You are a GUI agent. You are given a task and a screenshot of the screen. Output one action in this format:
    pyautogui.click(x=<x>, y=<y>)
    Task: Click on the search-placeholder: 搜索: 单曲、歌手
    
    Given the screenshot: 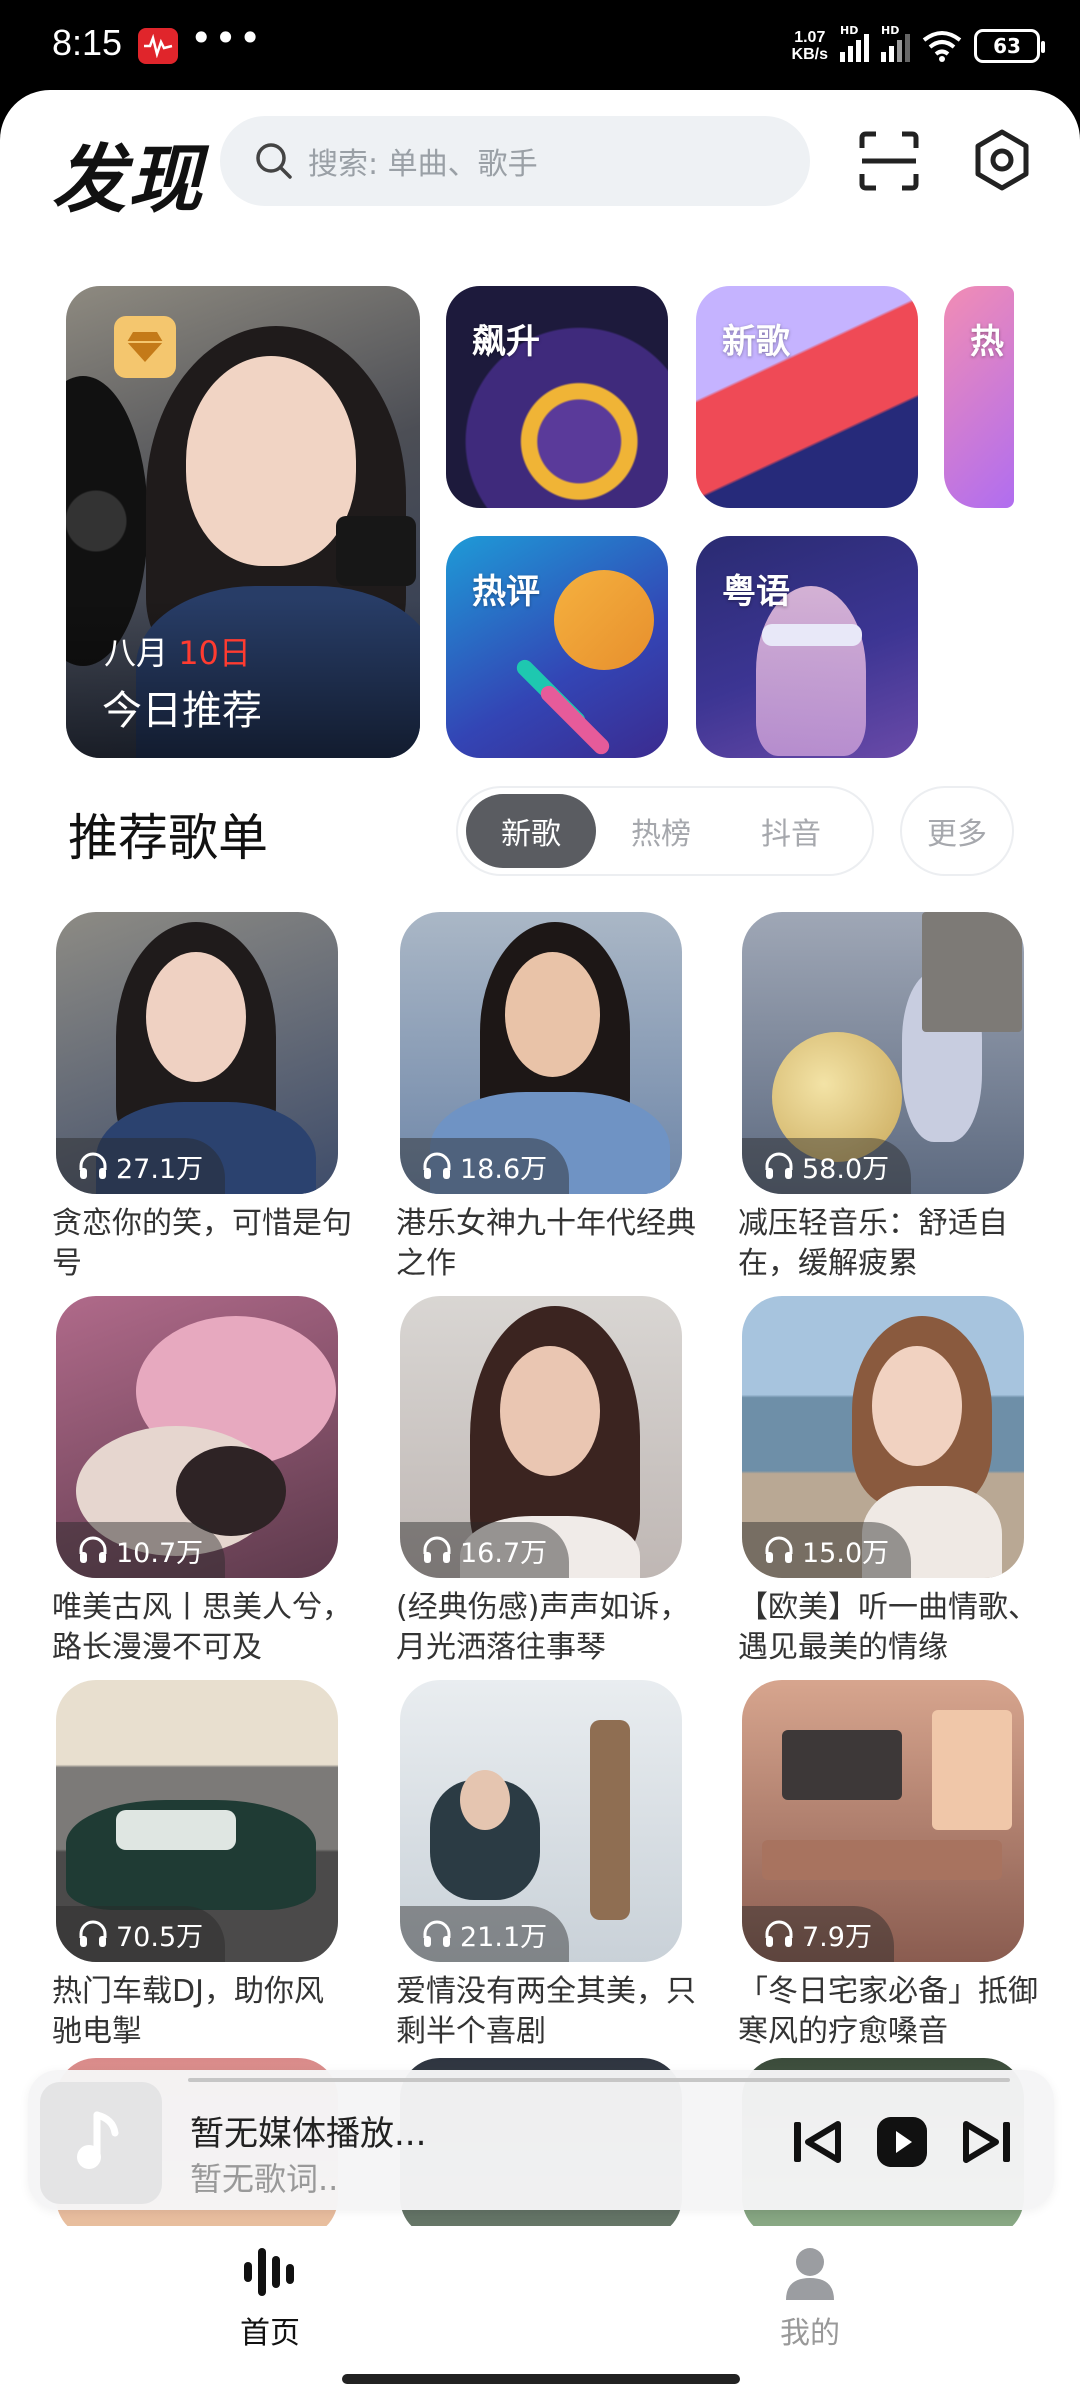 What is the action you would take?
    pyautogui.click(x=423, y=164)
    